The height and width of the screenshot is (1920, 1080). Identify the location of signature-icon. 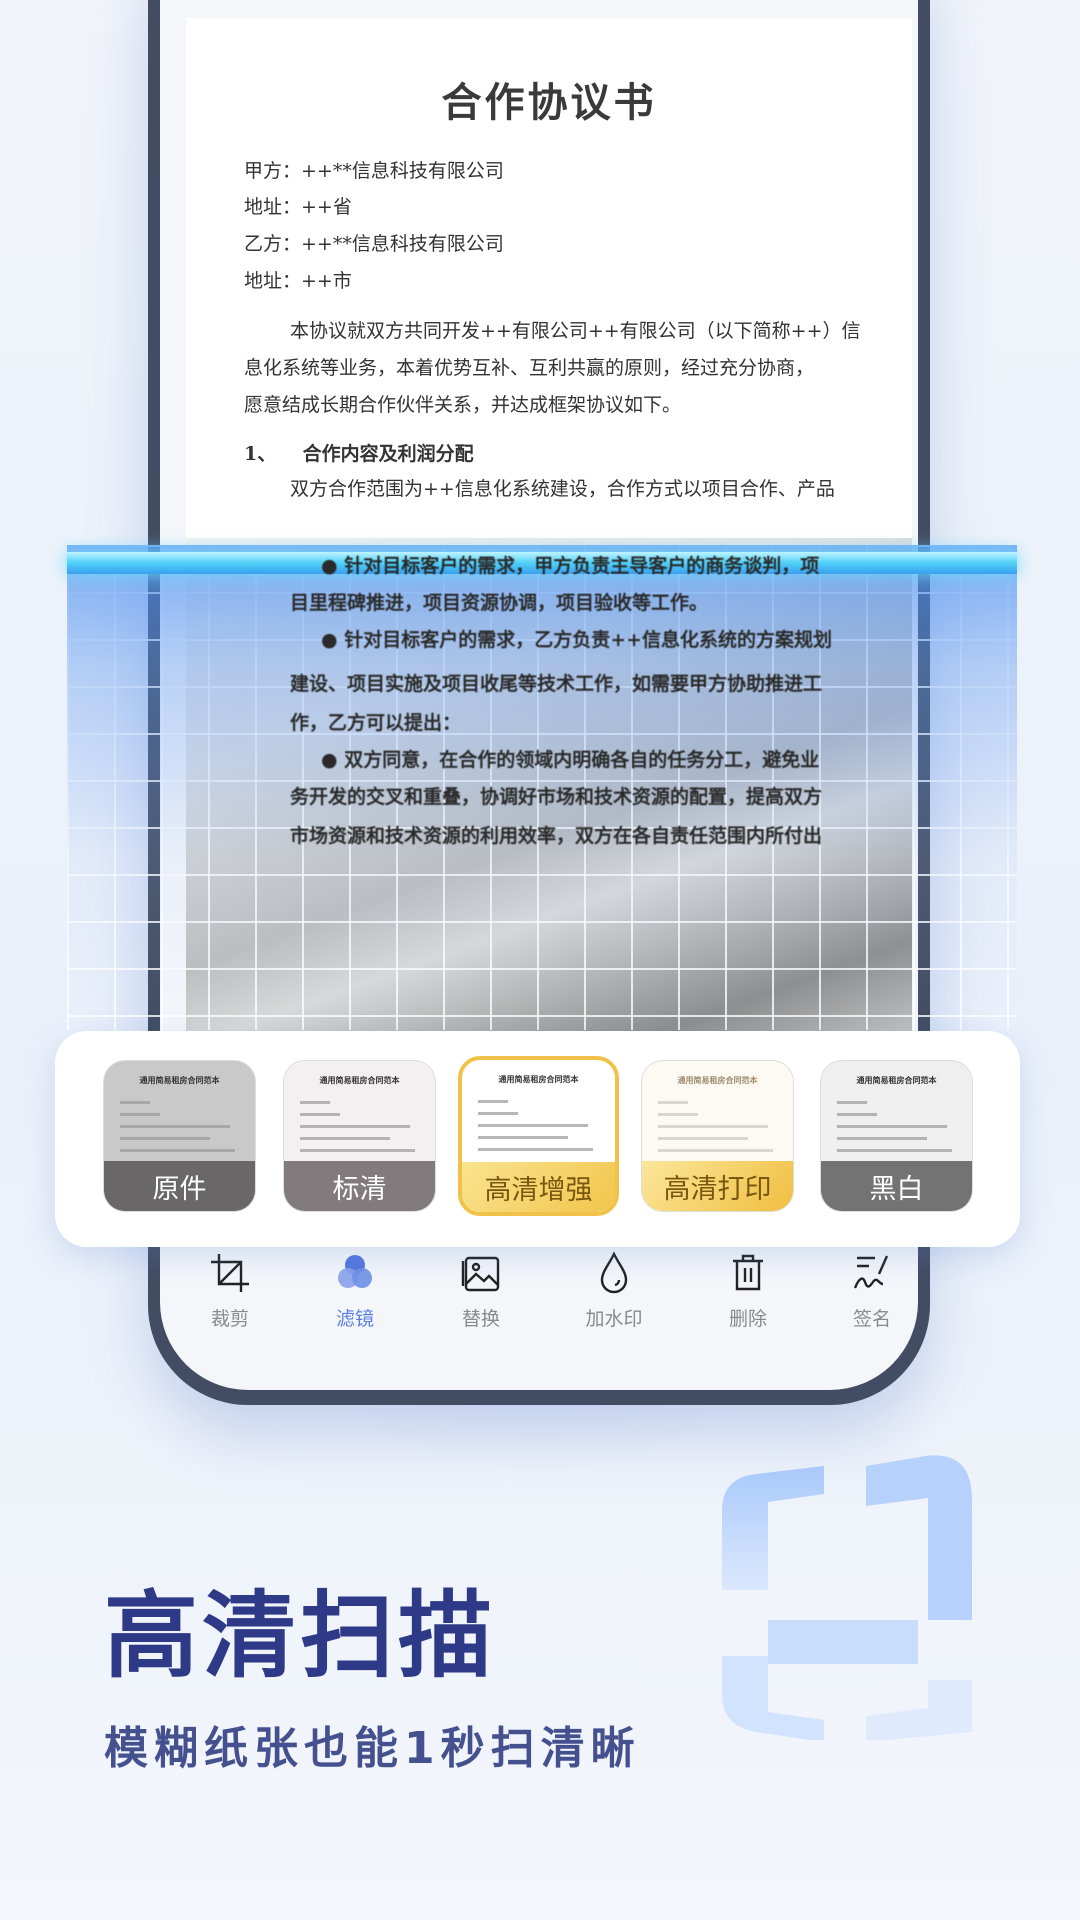
(871, 1272).